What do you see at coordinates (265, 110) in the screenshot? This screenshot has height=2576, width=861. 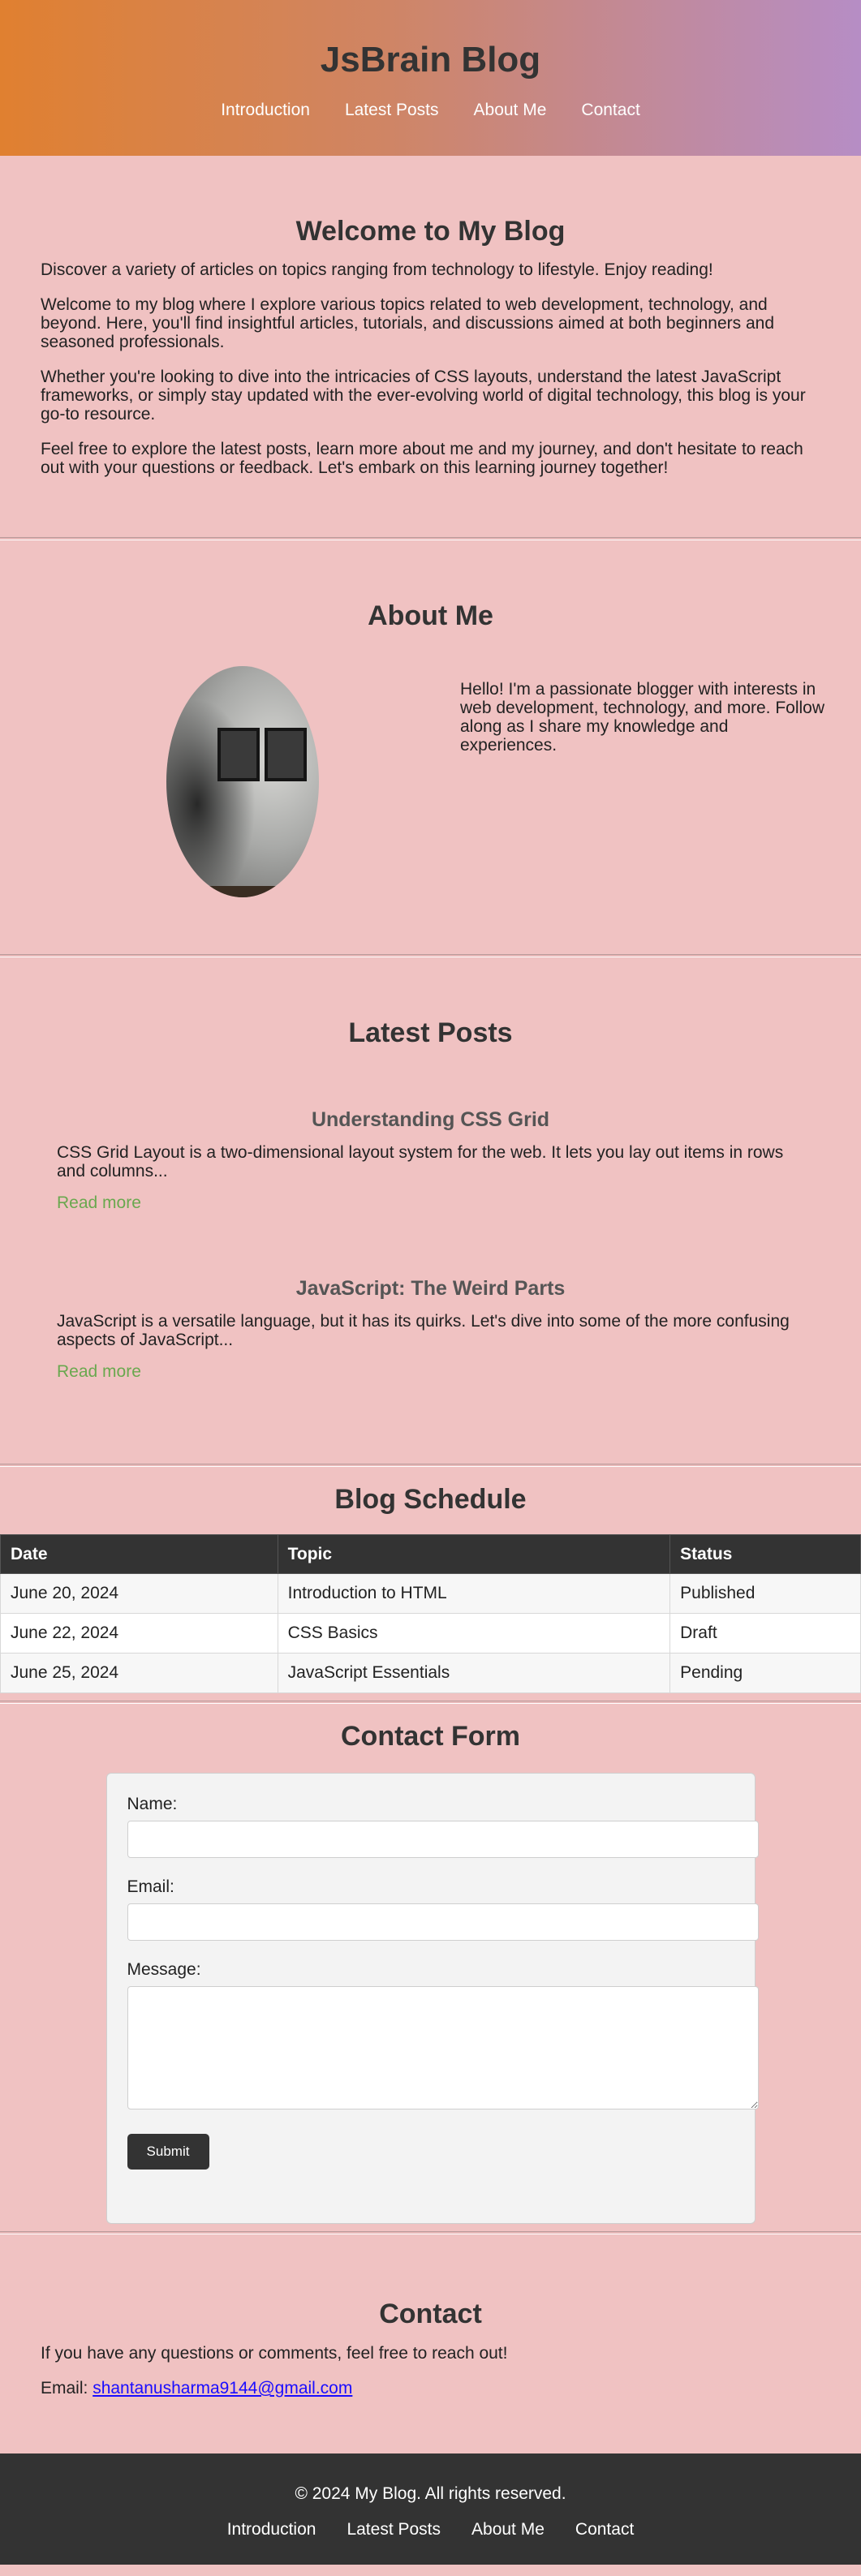 I see `nav-introduction: Introduction` at bounding box center [265, 110].